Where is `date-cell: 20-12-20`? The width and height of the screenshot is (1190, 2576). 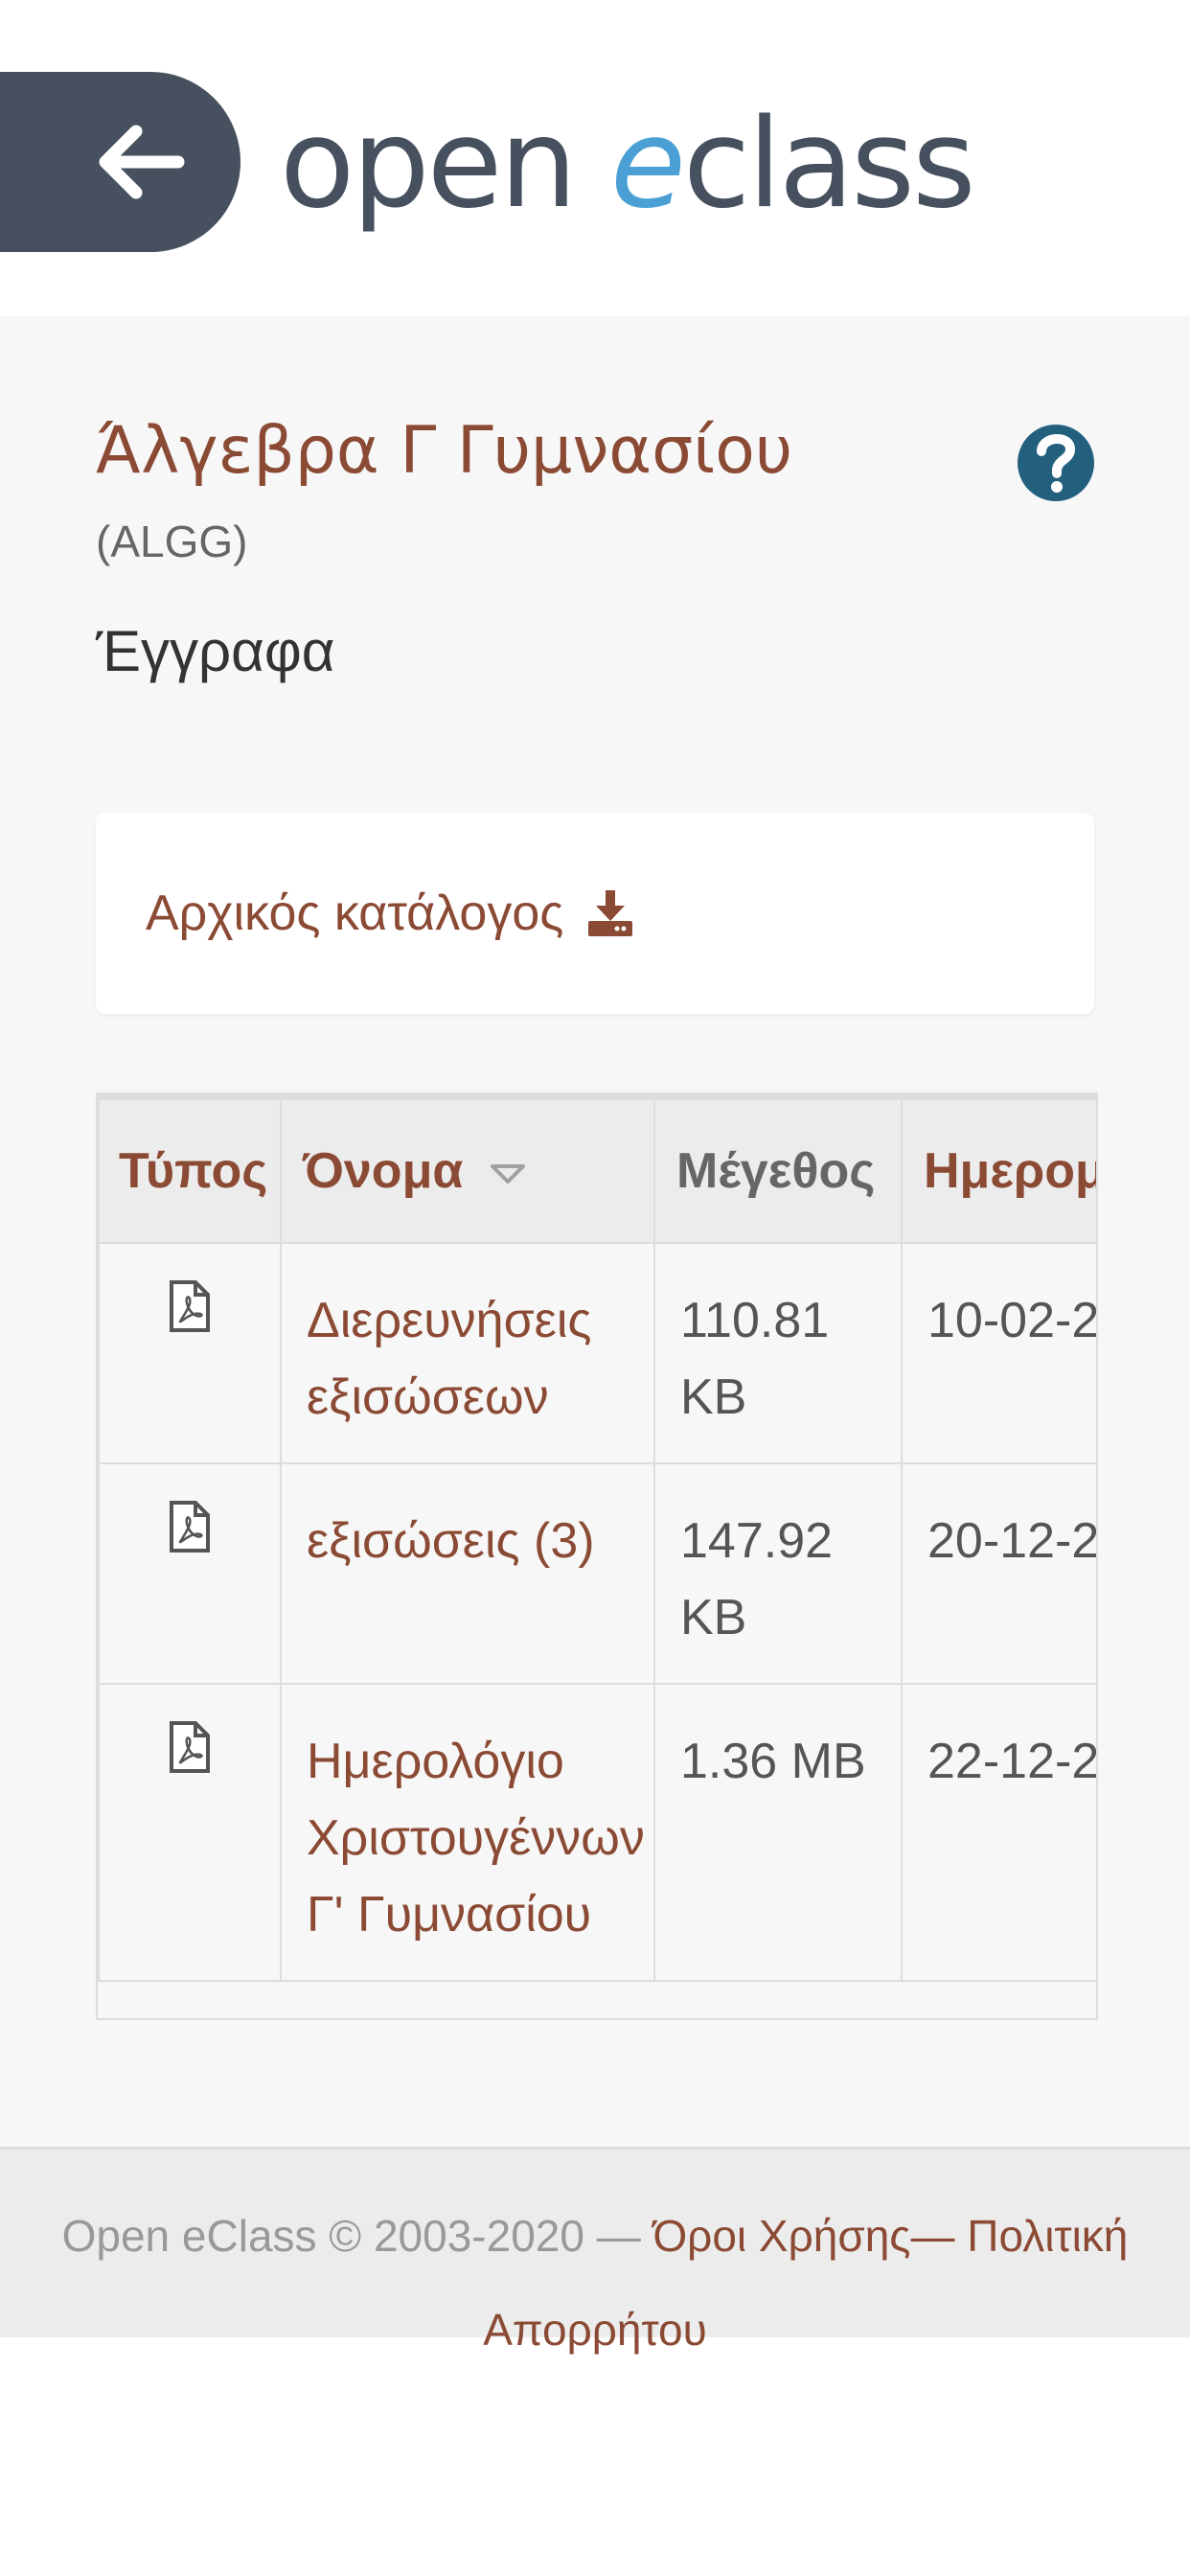 date-cell: 20-12-20 is located at coordinates (999, 1573).